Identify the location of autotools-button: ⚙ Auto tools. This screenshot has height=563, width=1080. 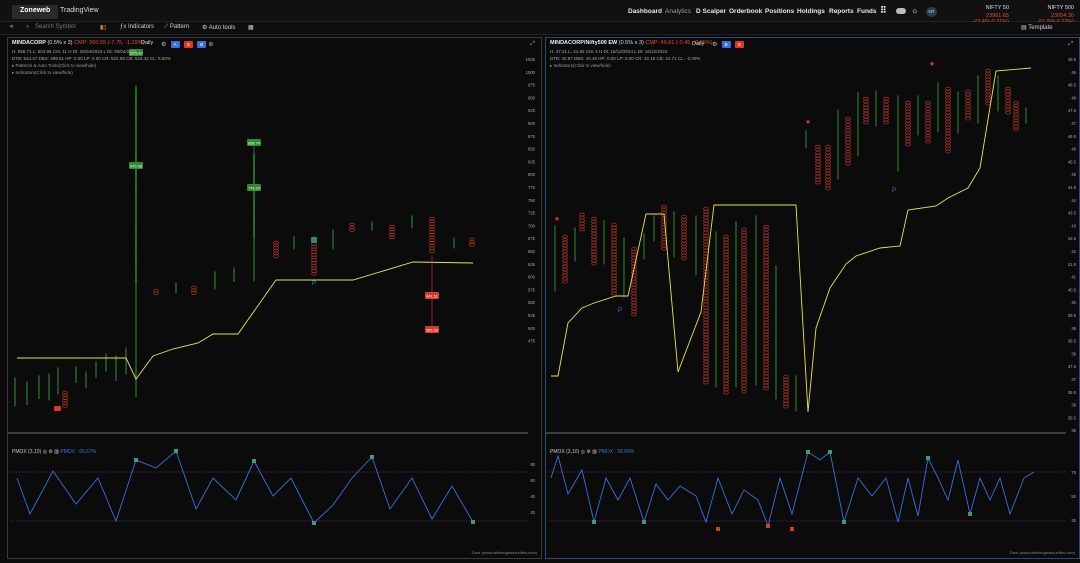
(218, 27).